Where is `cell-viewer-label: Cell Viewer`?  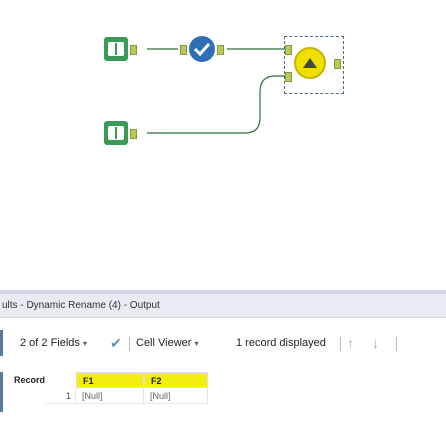 cell-viewer-label: Cell Viewer is located at coordinates (164, 343).